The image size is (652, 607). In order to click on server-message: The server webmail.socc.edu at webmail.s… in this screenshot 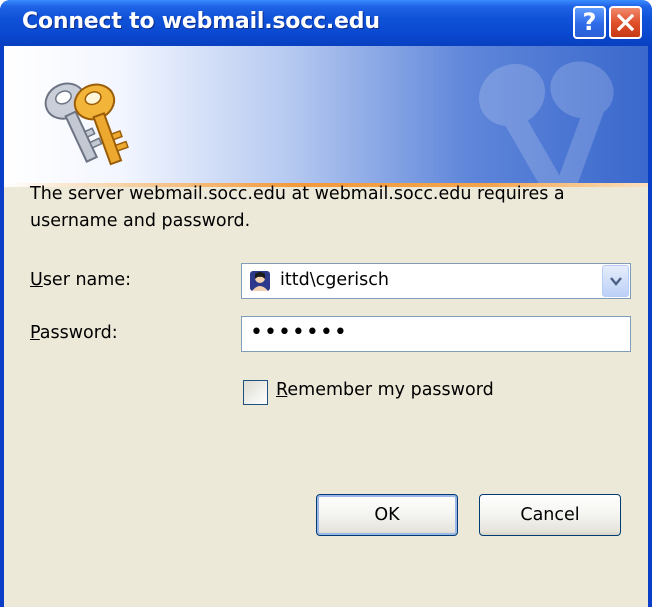, I will do `click(297, 207)`.